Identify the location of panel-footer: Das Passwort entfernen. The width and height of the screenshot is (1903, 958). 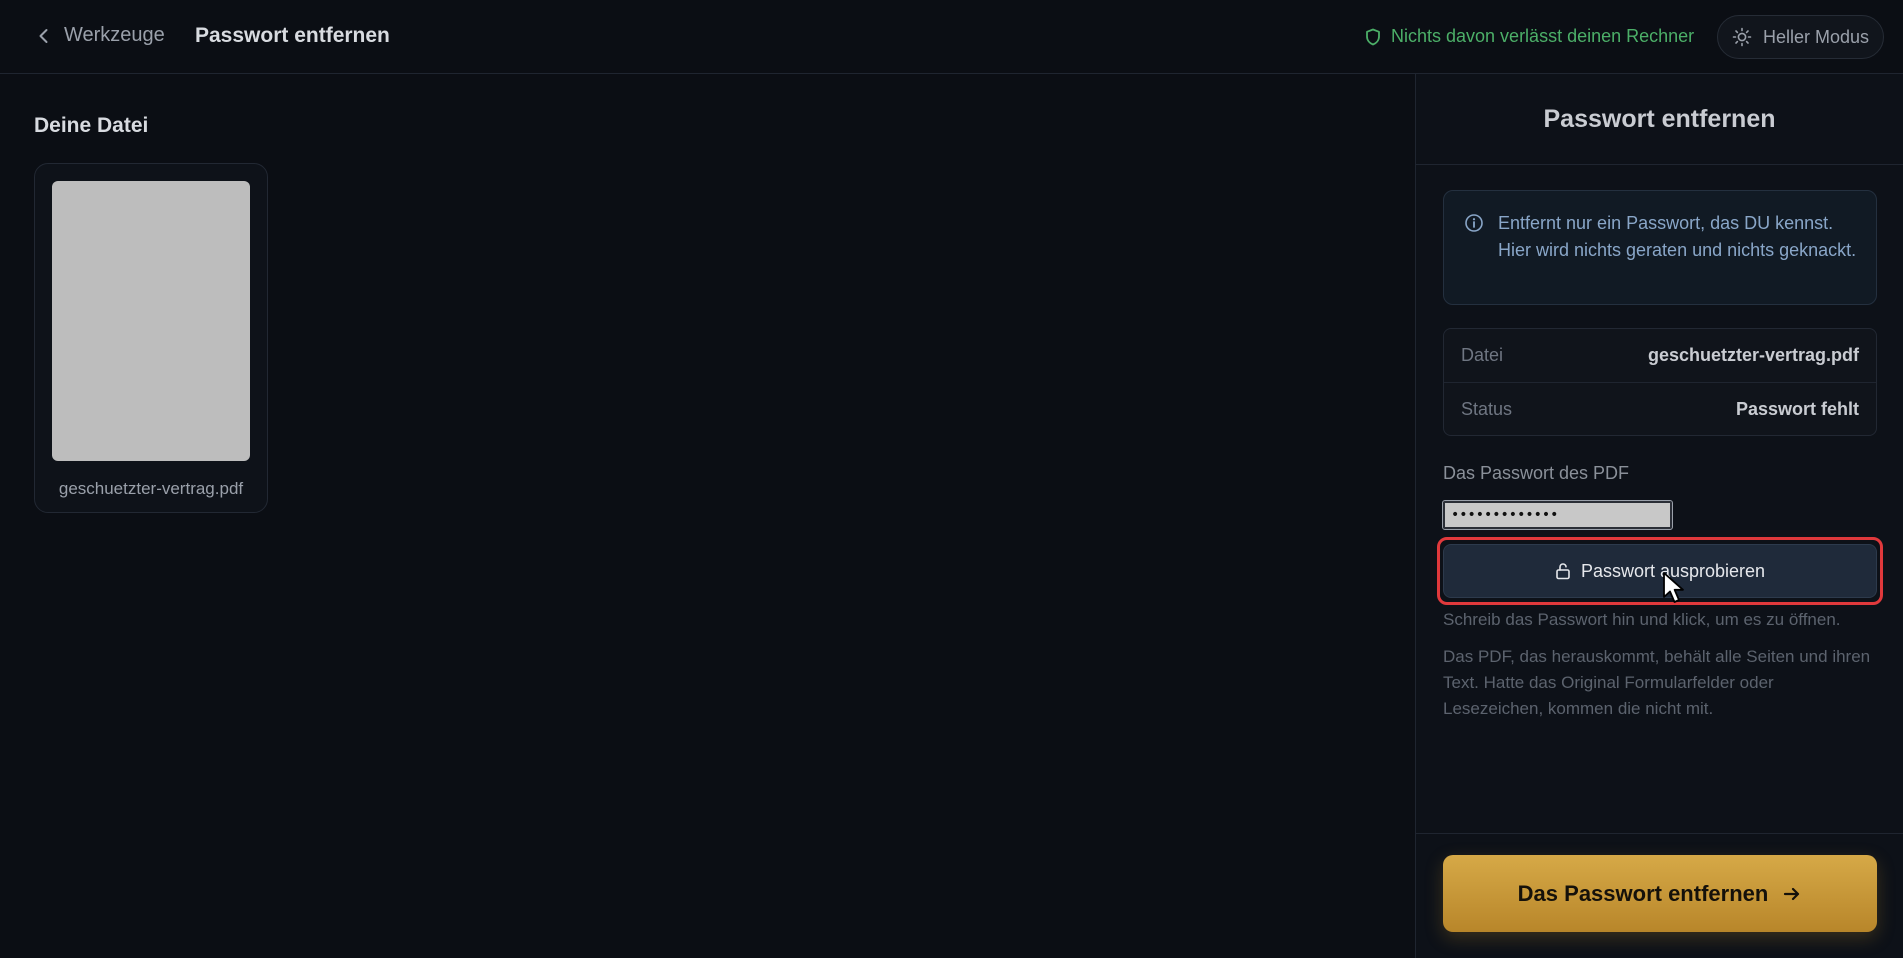
(1659, 895).